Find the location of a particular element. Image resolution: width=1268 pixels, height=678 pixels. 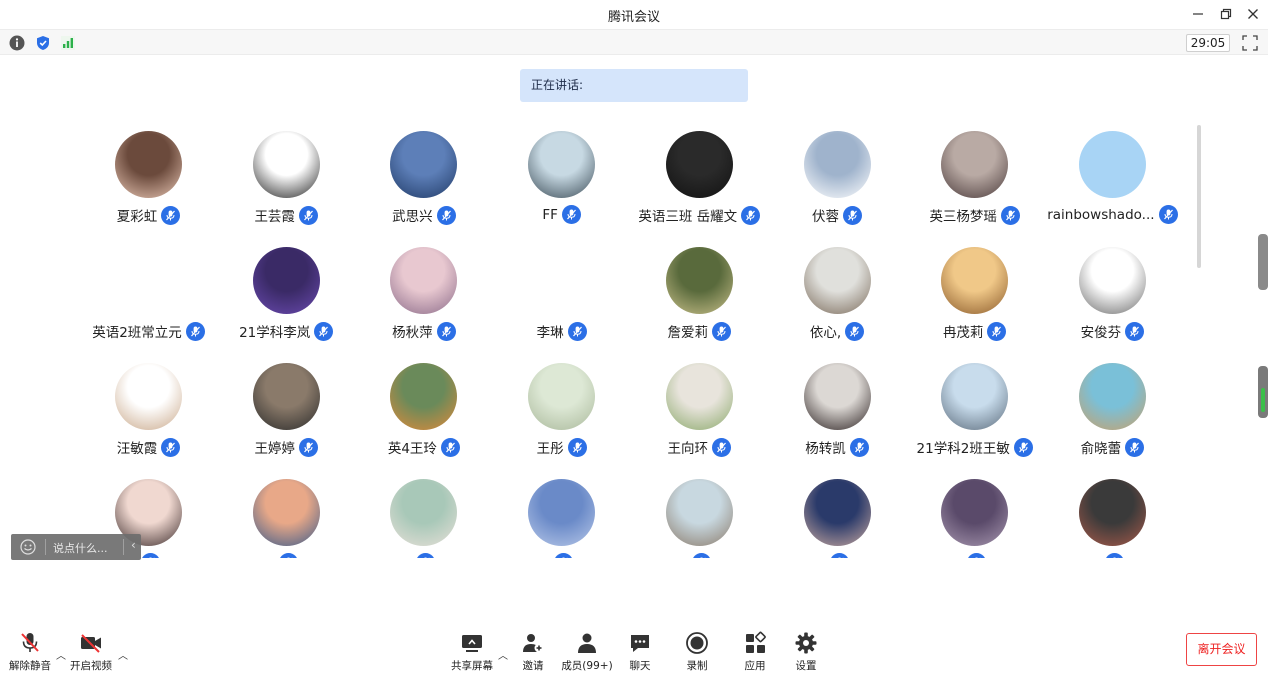

settings-button: 设置 is located at coordinates (806, 652).